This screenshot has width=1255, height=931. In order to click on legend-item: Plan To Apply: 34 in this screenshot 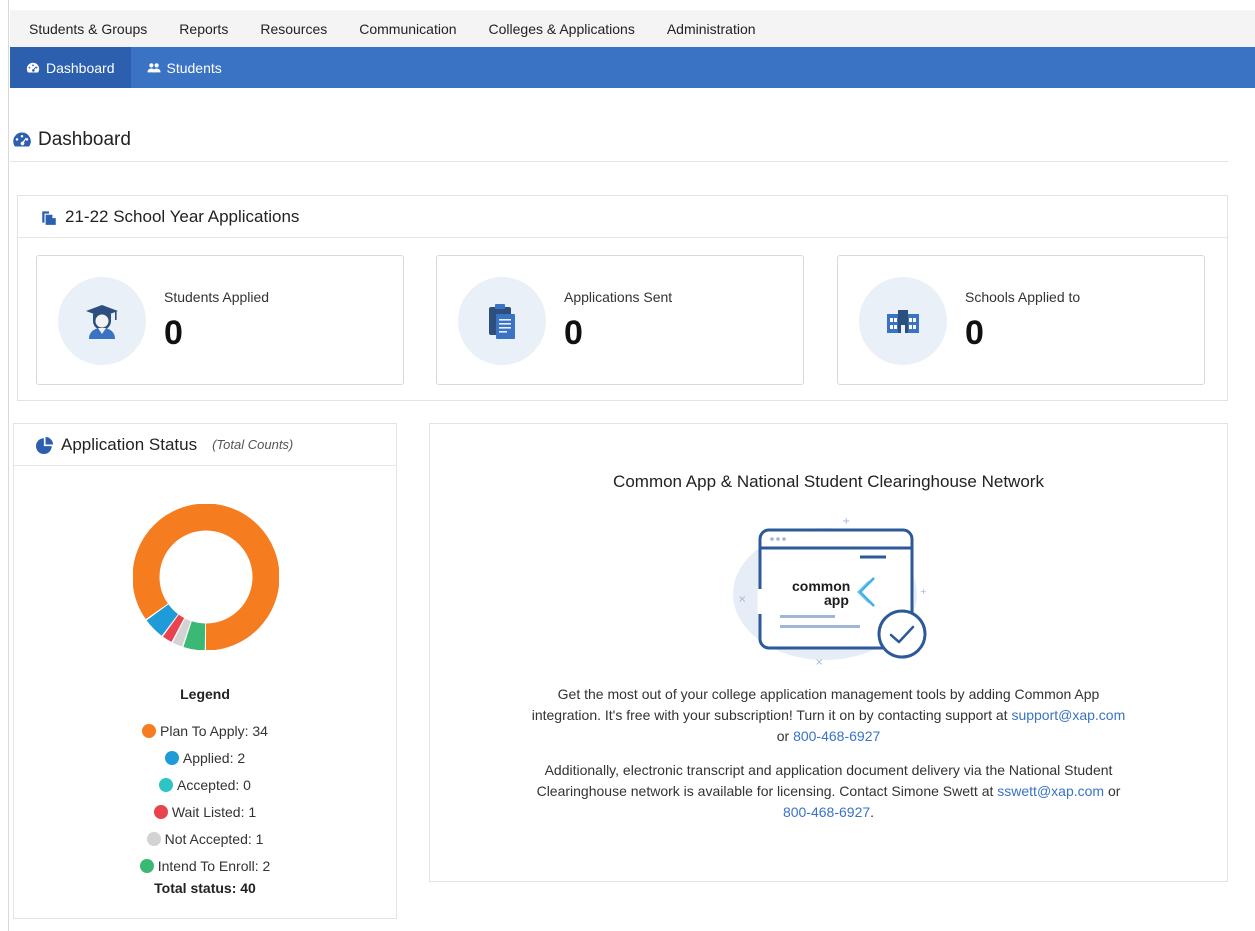, I will do `click(205, 730)`.